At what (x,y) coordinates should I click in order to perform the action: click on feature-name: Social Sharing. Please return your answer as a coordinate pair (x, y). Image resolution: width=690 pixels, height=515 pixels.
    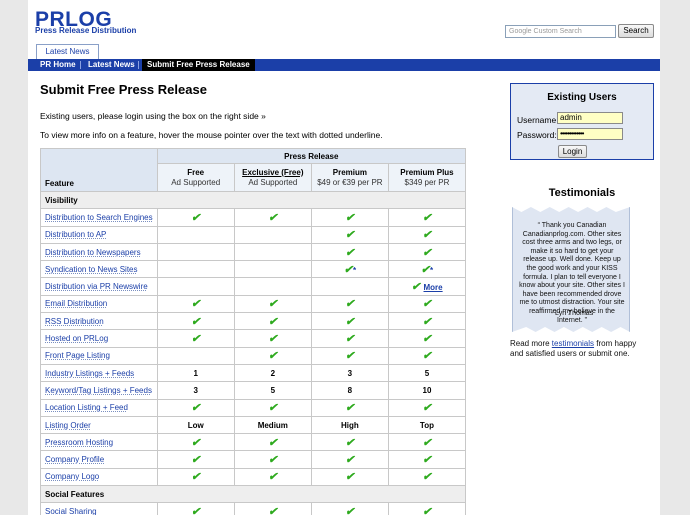
    Looking at the image, I should click on (71, 511).